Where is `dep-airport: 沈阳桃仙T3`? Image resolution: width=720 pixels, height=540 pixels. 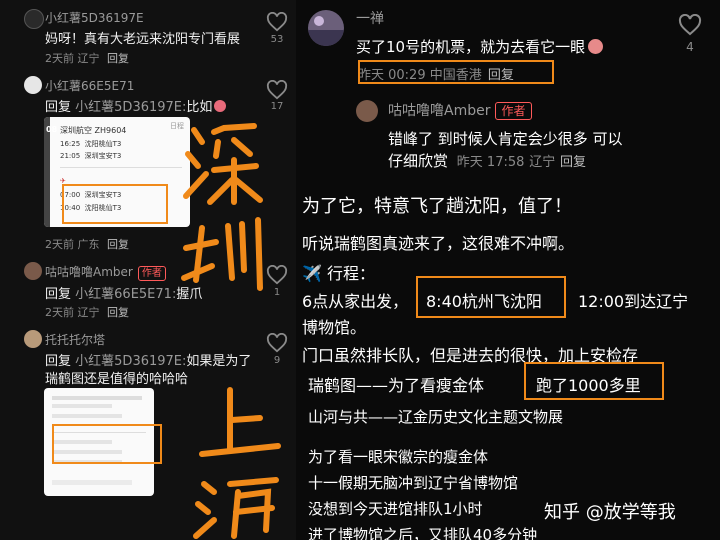
dep-airport: 沈阳桃仙T3 is located at coordinates (103, 144).